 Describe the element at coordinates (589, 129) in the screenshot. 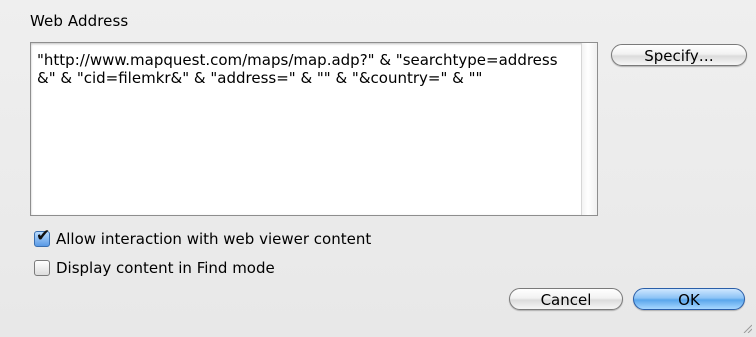

I see `vertical-scrollbar` at that location.